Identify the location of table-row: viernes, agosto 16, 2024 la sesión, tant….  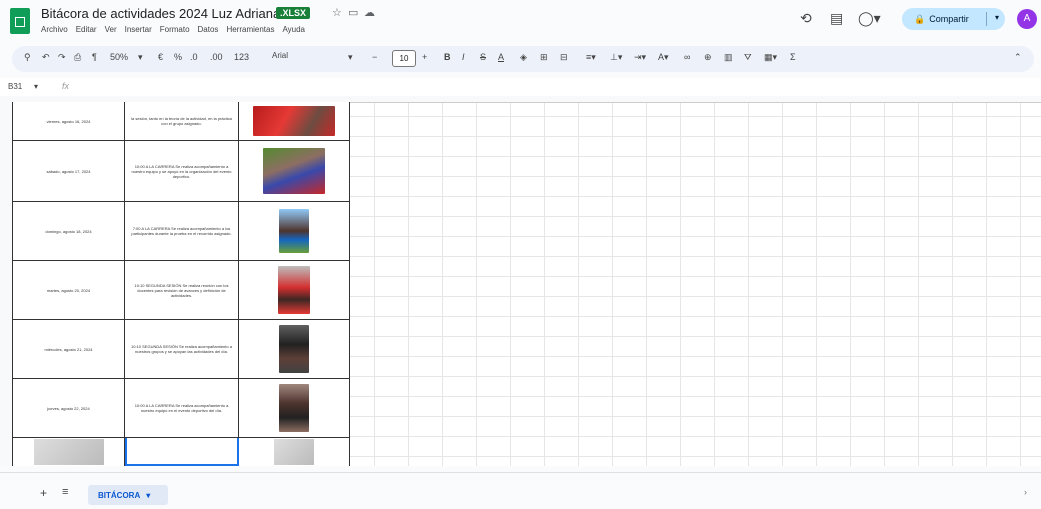
(181, 121).